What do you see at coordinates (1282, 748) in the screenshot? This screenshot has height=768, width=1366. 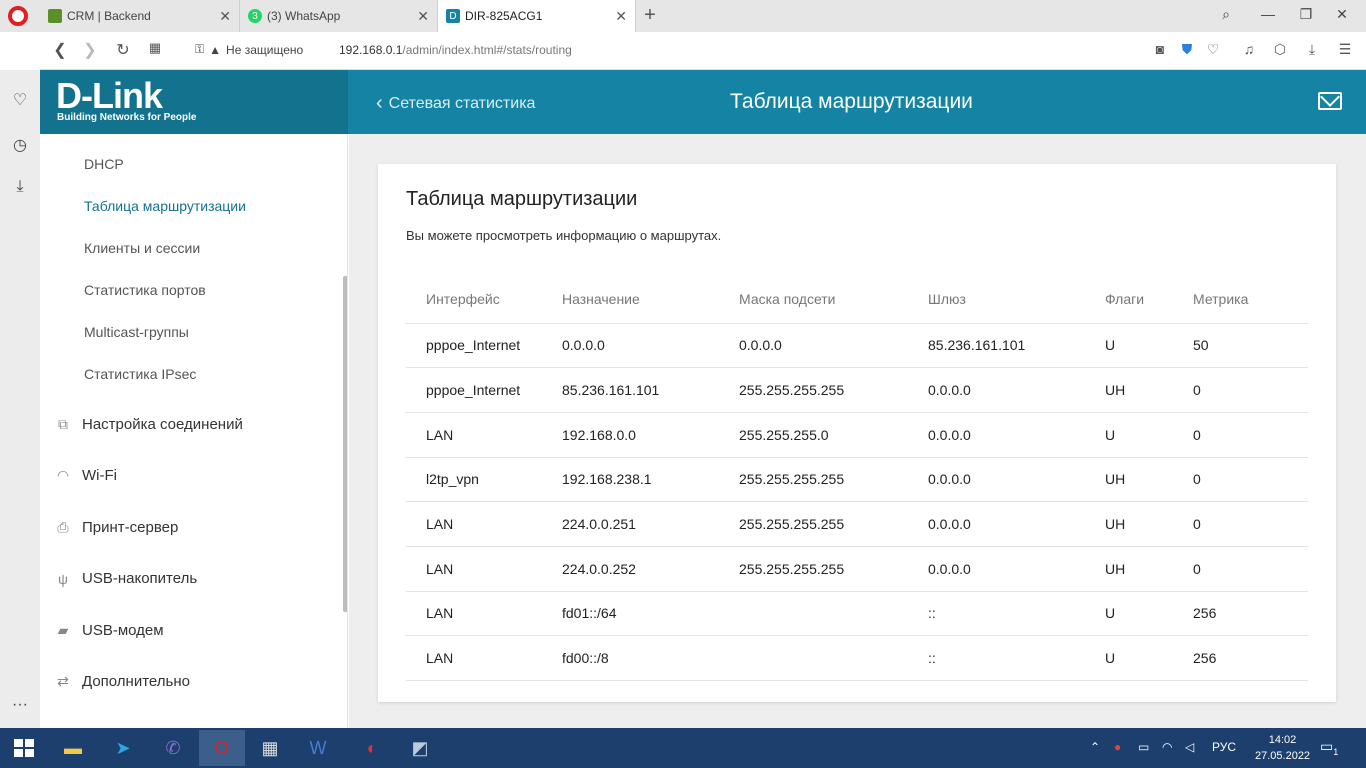 I see `clock: 14:02 27.05.2022` at bounding box center [1282, 748].